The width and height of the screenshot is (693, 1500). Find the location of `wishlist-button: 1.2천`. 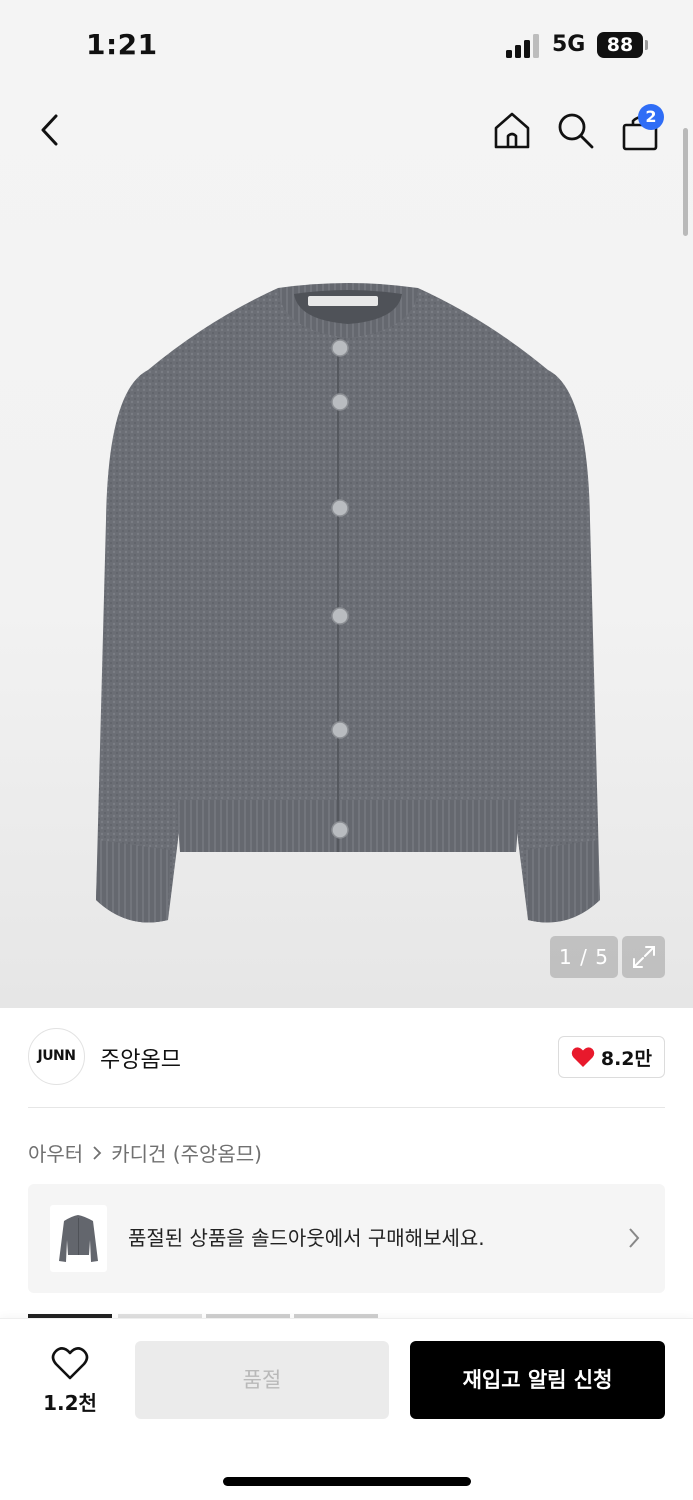

wishlist-button: 1.2천 is located at coordinates (70, 1383).